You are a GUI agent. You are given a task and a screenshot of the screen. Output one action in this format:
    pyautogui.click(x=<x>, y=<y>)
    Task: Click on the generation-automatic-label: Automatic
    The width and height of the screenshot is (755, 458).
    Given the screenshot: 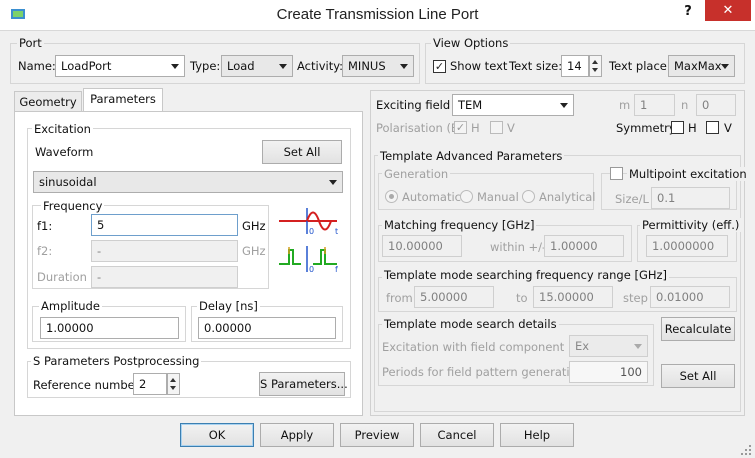 What is the action you would take?
    pyautogui.click(x=431, y=197)
    